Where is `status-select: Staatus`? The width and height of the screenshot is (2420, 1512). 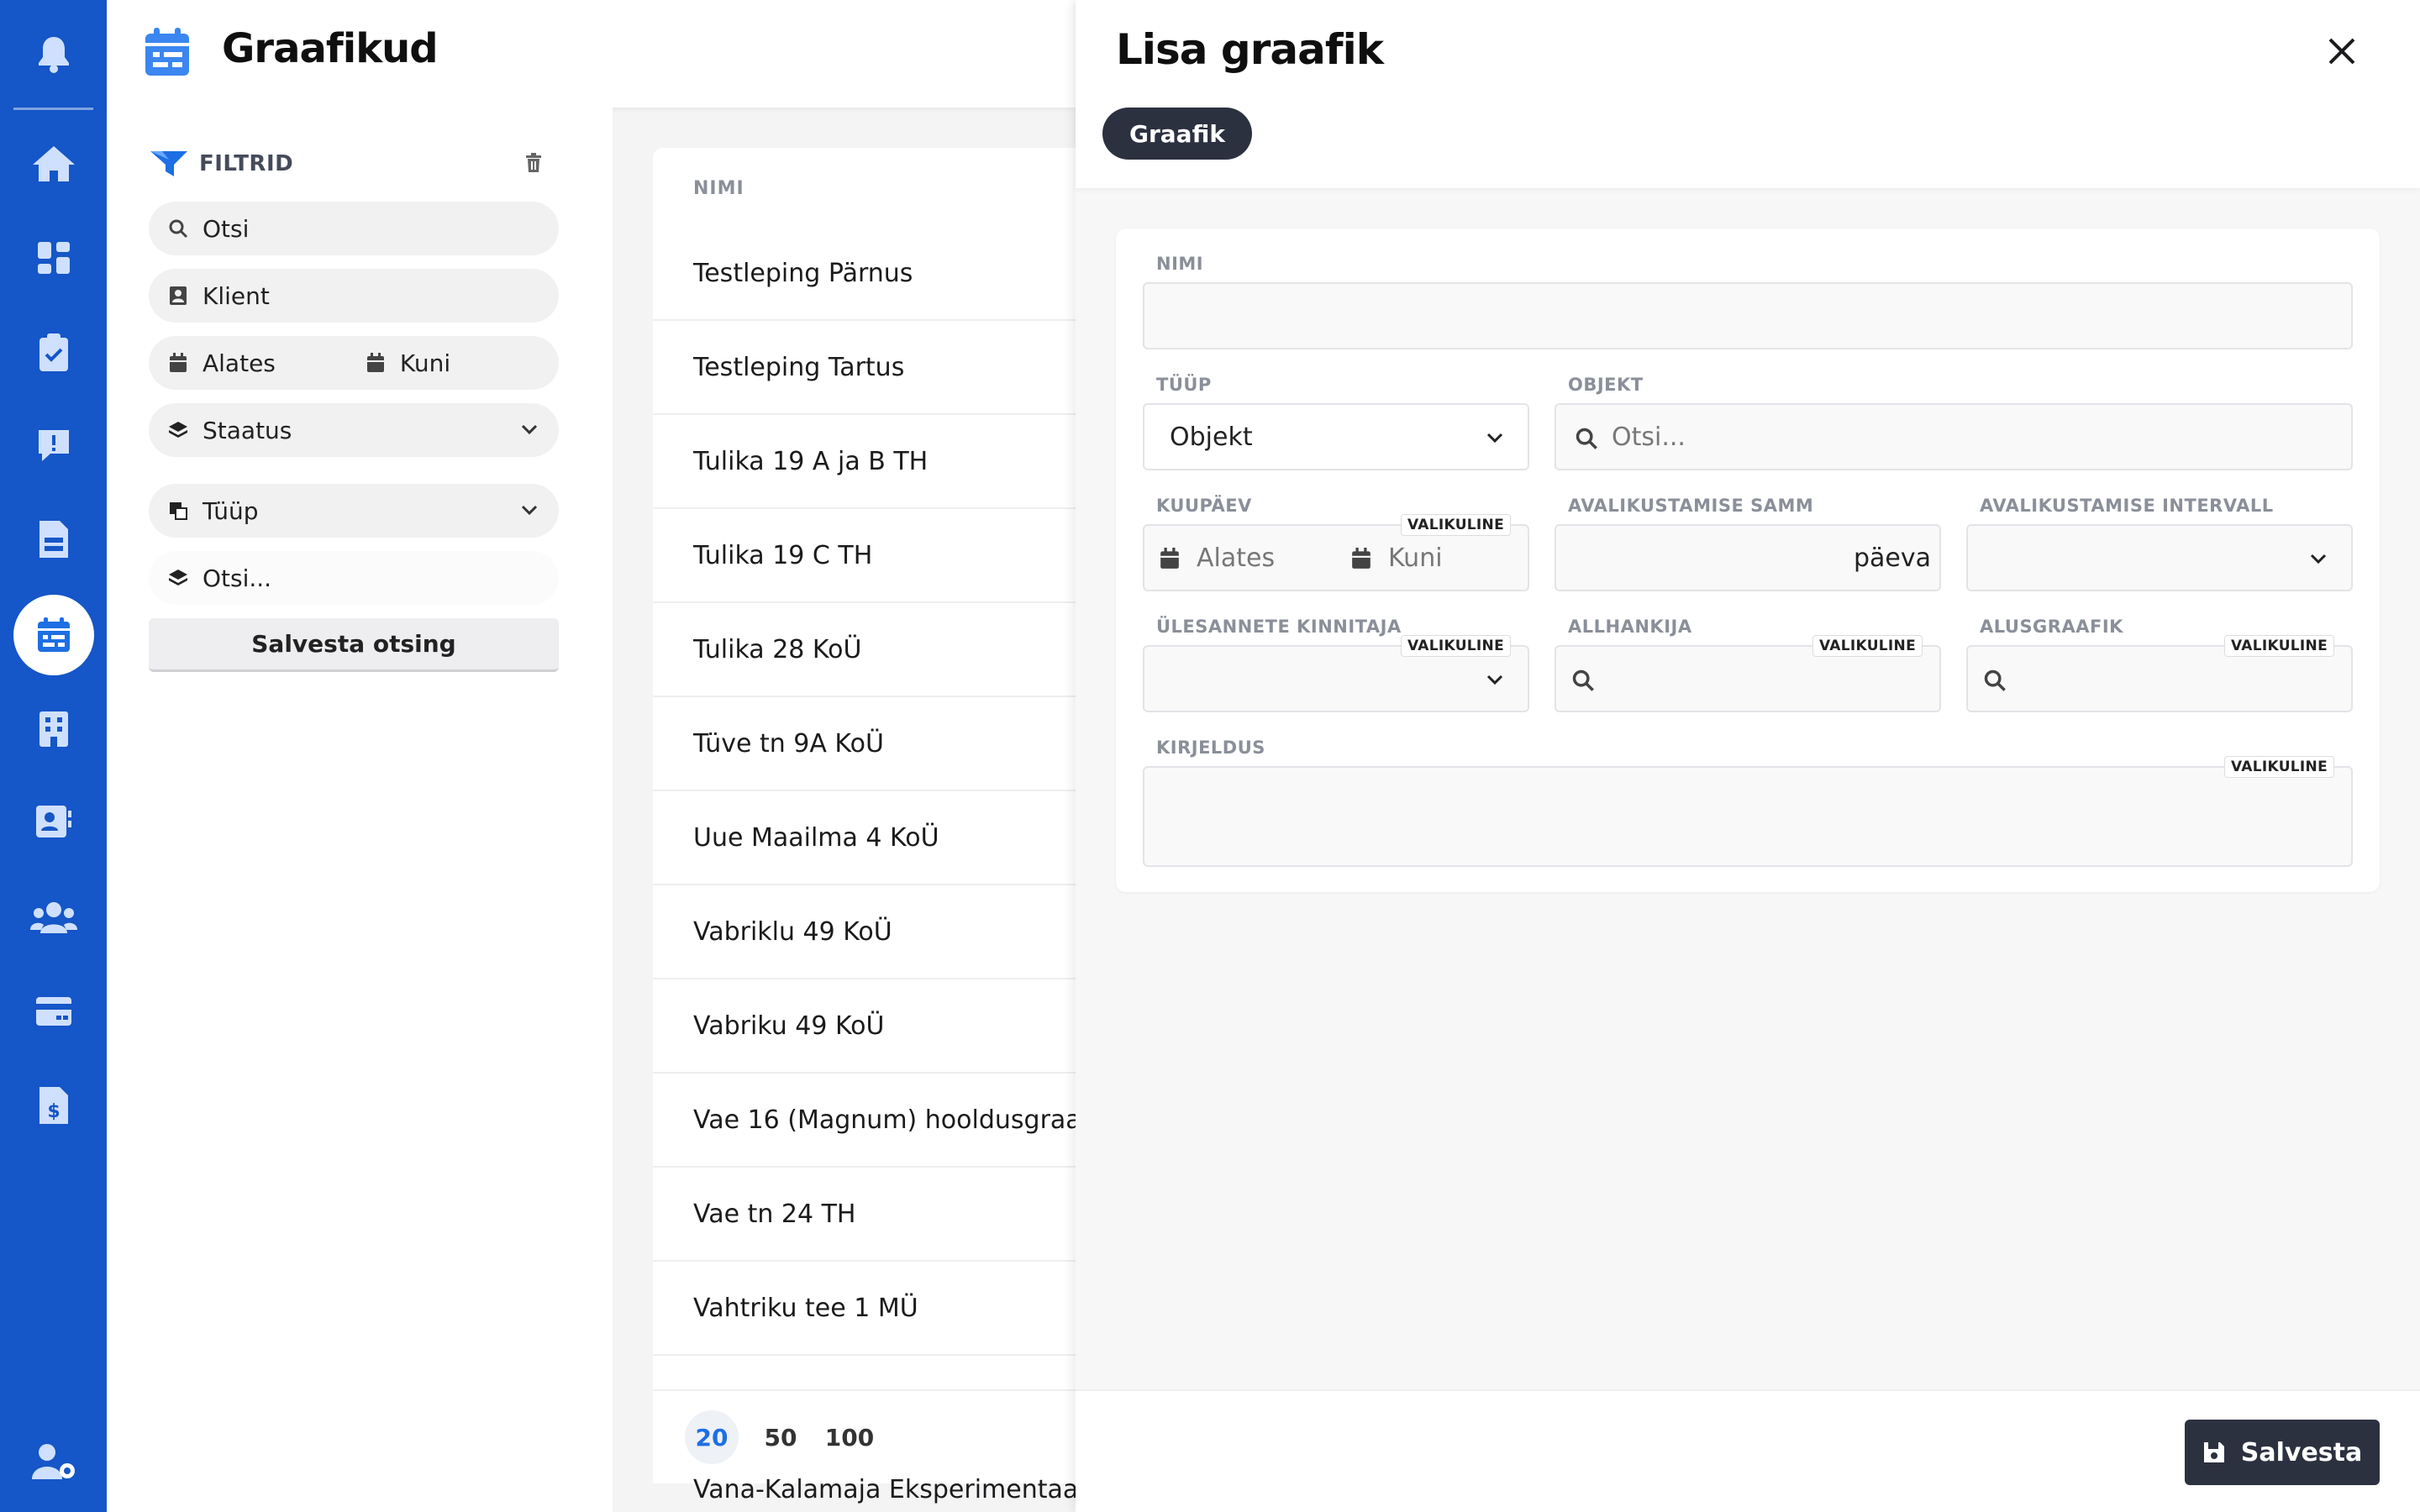 status-select: Staatus is located at coordinates (354, 430).